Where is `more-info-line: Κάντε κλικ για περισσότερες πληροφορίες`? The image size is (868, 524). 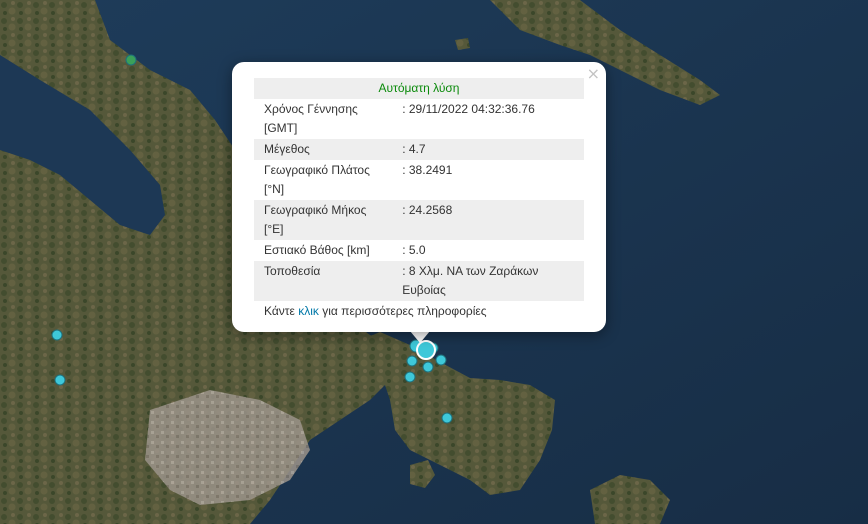
more-info-line: Κάντε κλικ για περισσότερες πληροφορίες is located at coordinates (419, 311).